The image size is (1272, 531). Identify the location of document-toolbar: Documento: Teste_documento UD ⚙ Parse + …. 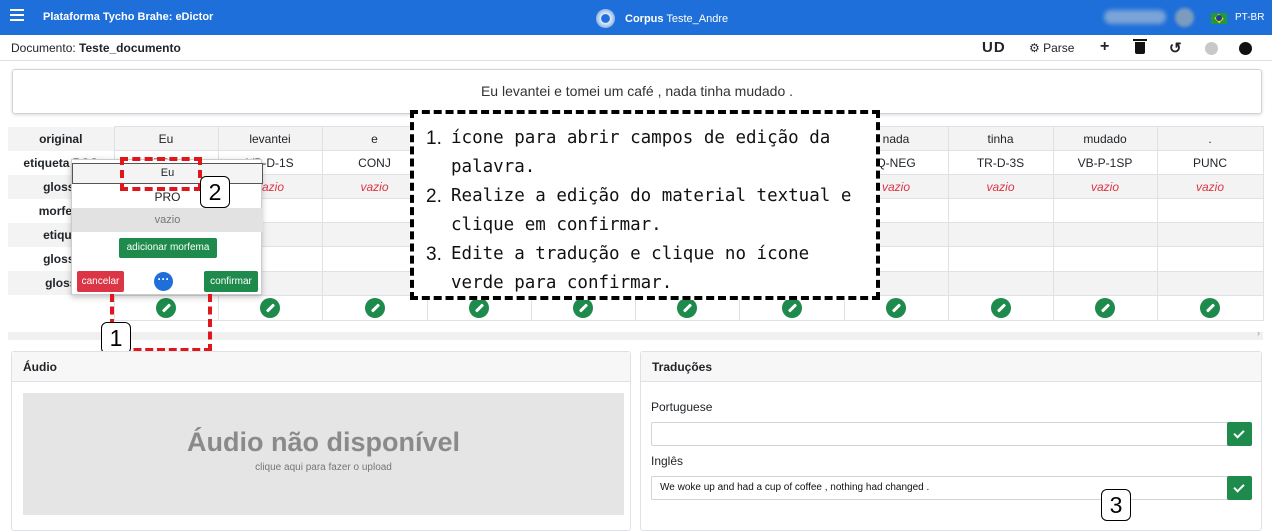
(636, 48).